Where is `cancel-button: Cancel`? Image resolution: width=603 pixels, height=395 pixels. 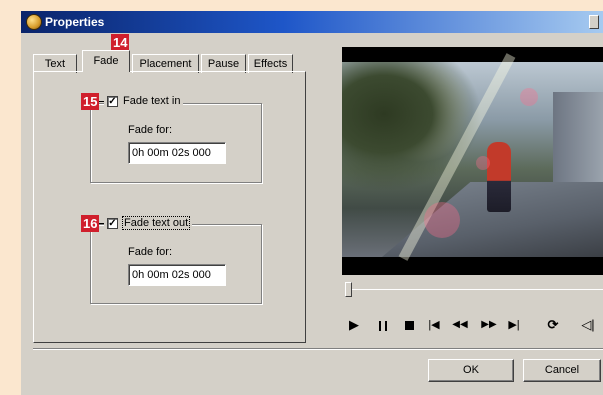
cancel-button: Cancel is located at coordinates (562, 370).